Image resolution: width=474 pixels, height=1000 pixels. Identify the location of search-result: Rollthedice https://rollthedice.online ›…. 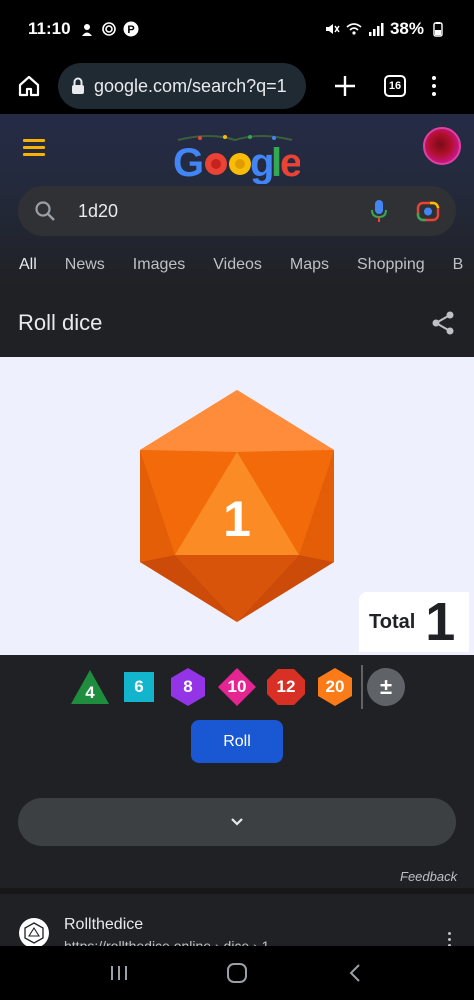
(237, 920).